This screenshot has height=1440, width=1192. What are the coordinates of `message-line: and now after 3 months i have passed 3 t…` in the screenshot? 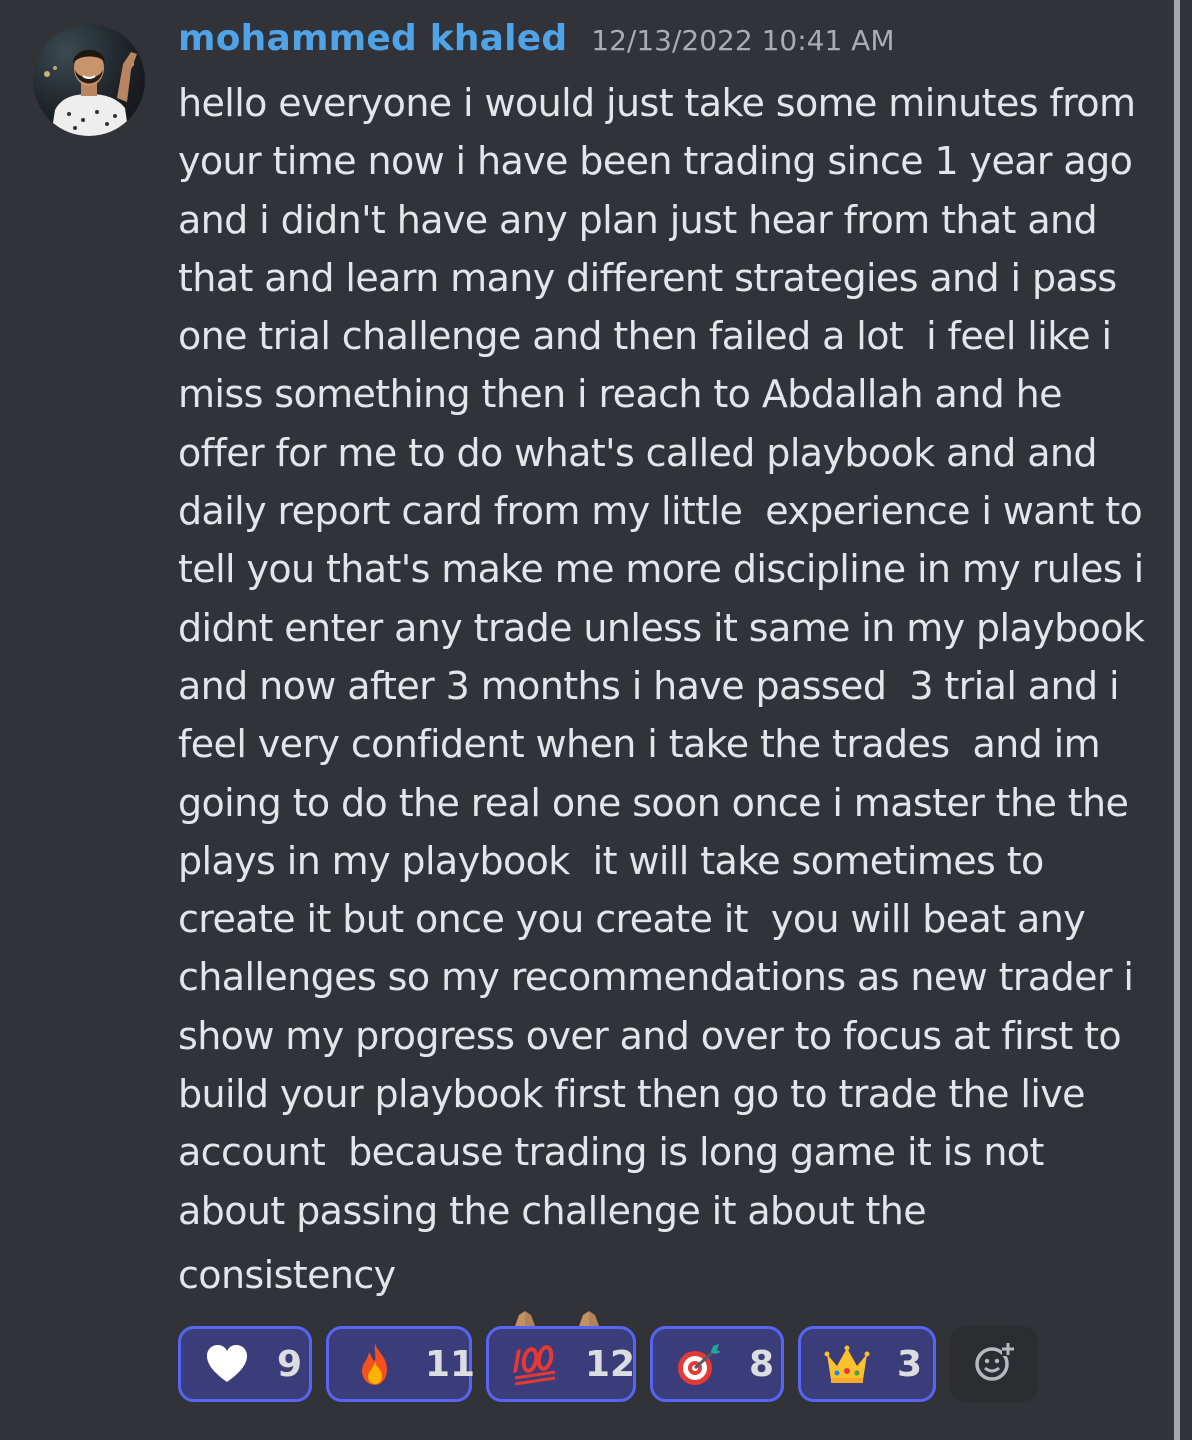 It's located at (649, 685).